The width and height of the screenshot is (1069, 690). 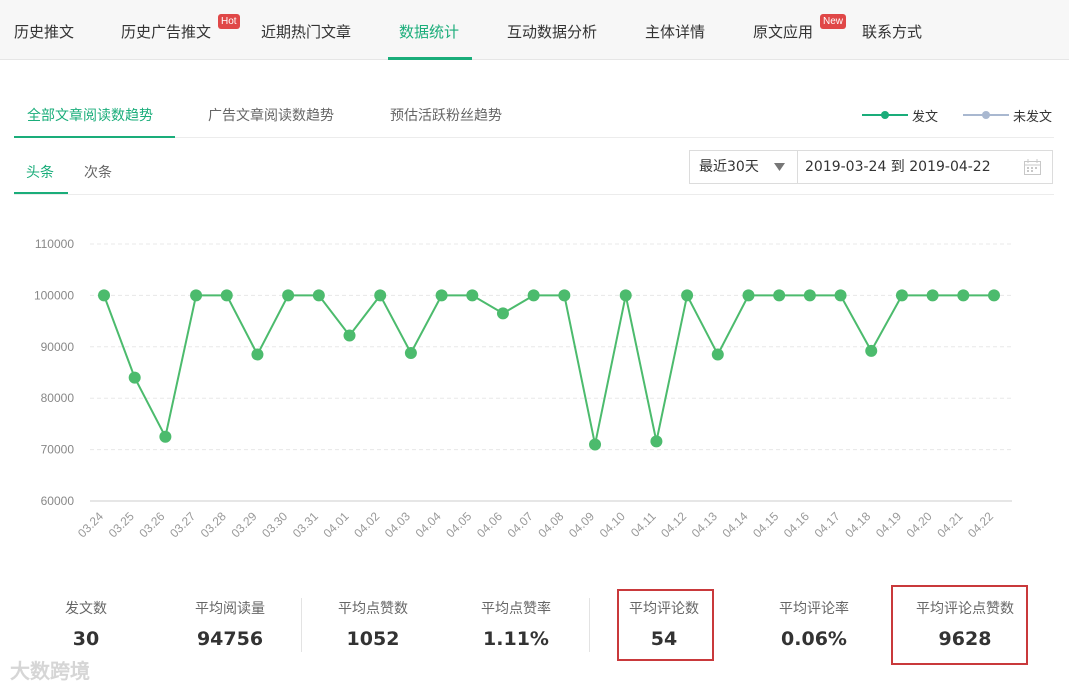 What do you see at coordinates (857, 524) in the screenshot?
I see `x-tick-label: 04.18` at bounding box center [857, 524].